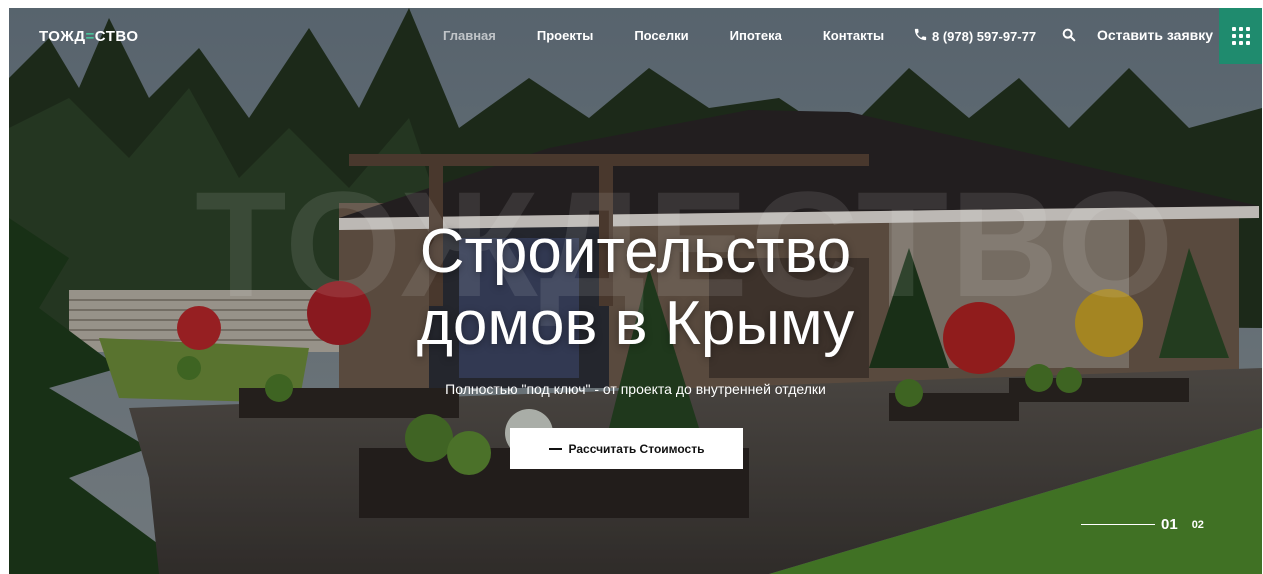 Image resolution: width=1263 pixels, height=574 pixels. I want to click on search-icon, so click(1069, 35).